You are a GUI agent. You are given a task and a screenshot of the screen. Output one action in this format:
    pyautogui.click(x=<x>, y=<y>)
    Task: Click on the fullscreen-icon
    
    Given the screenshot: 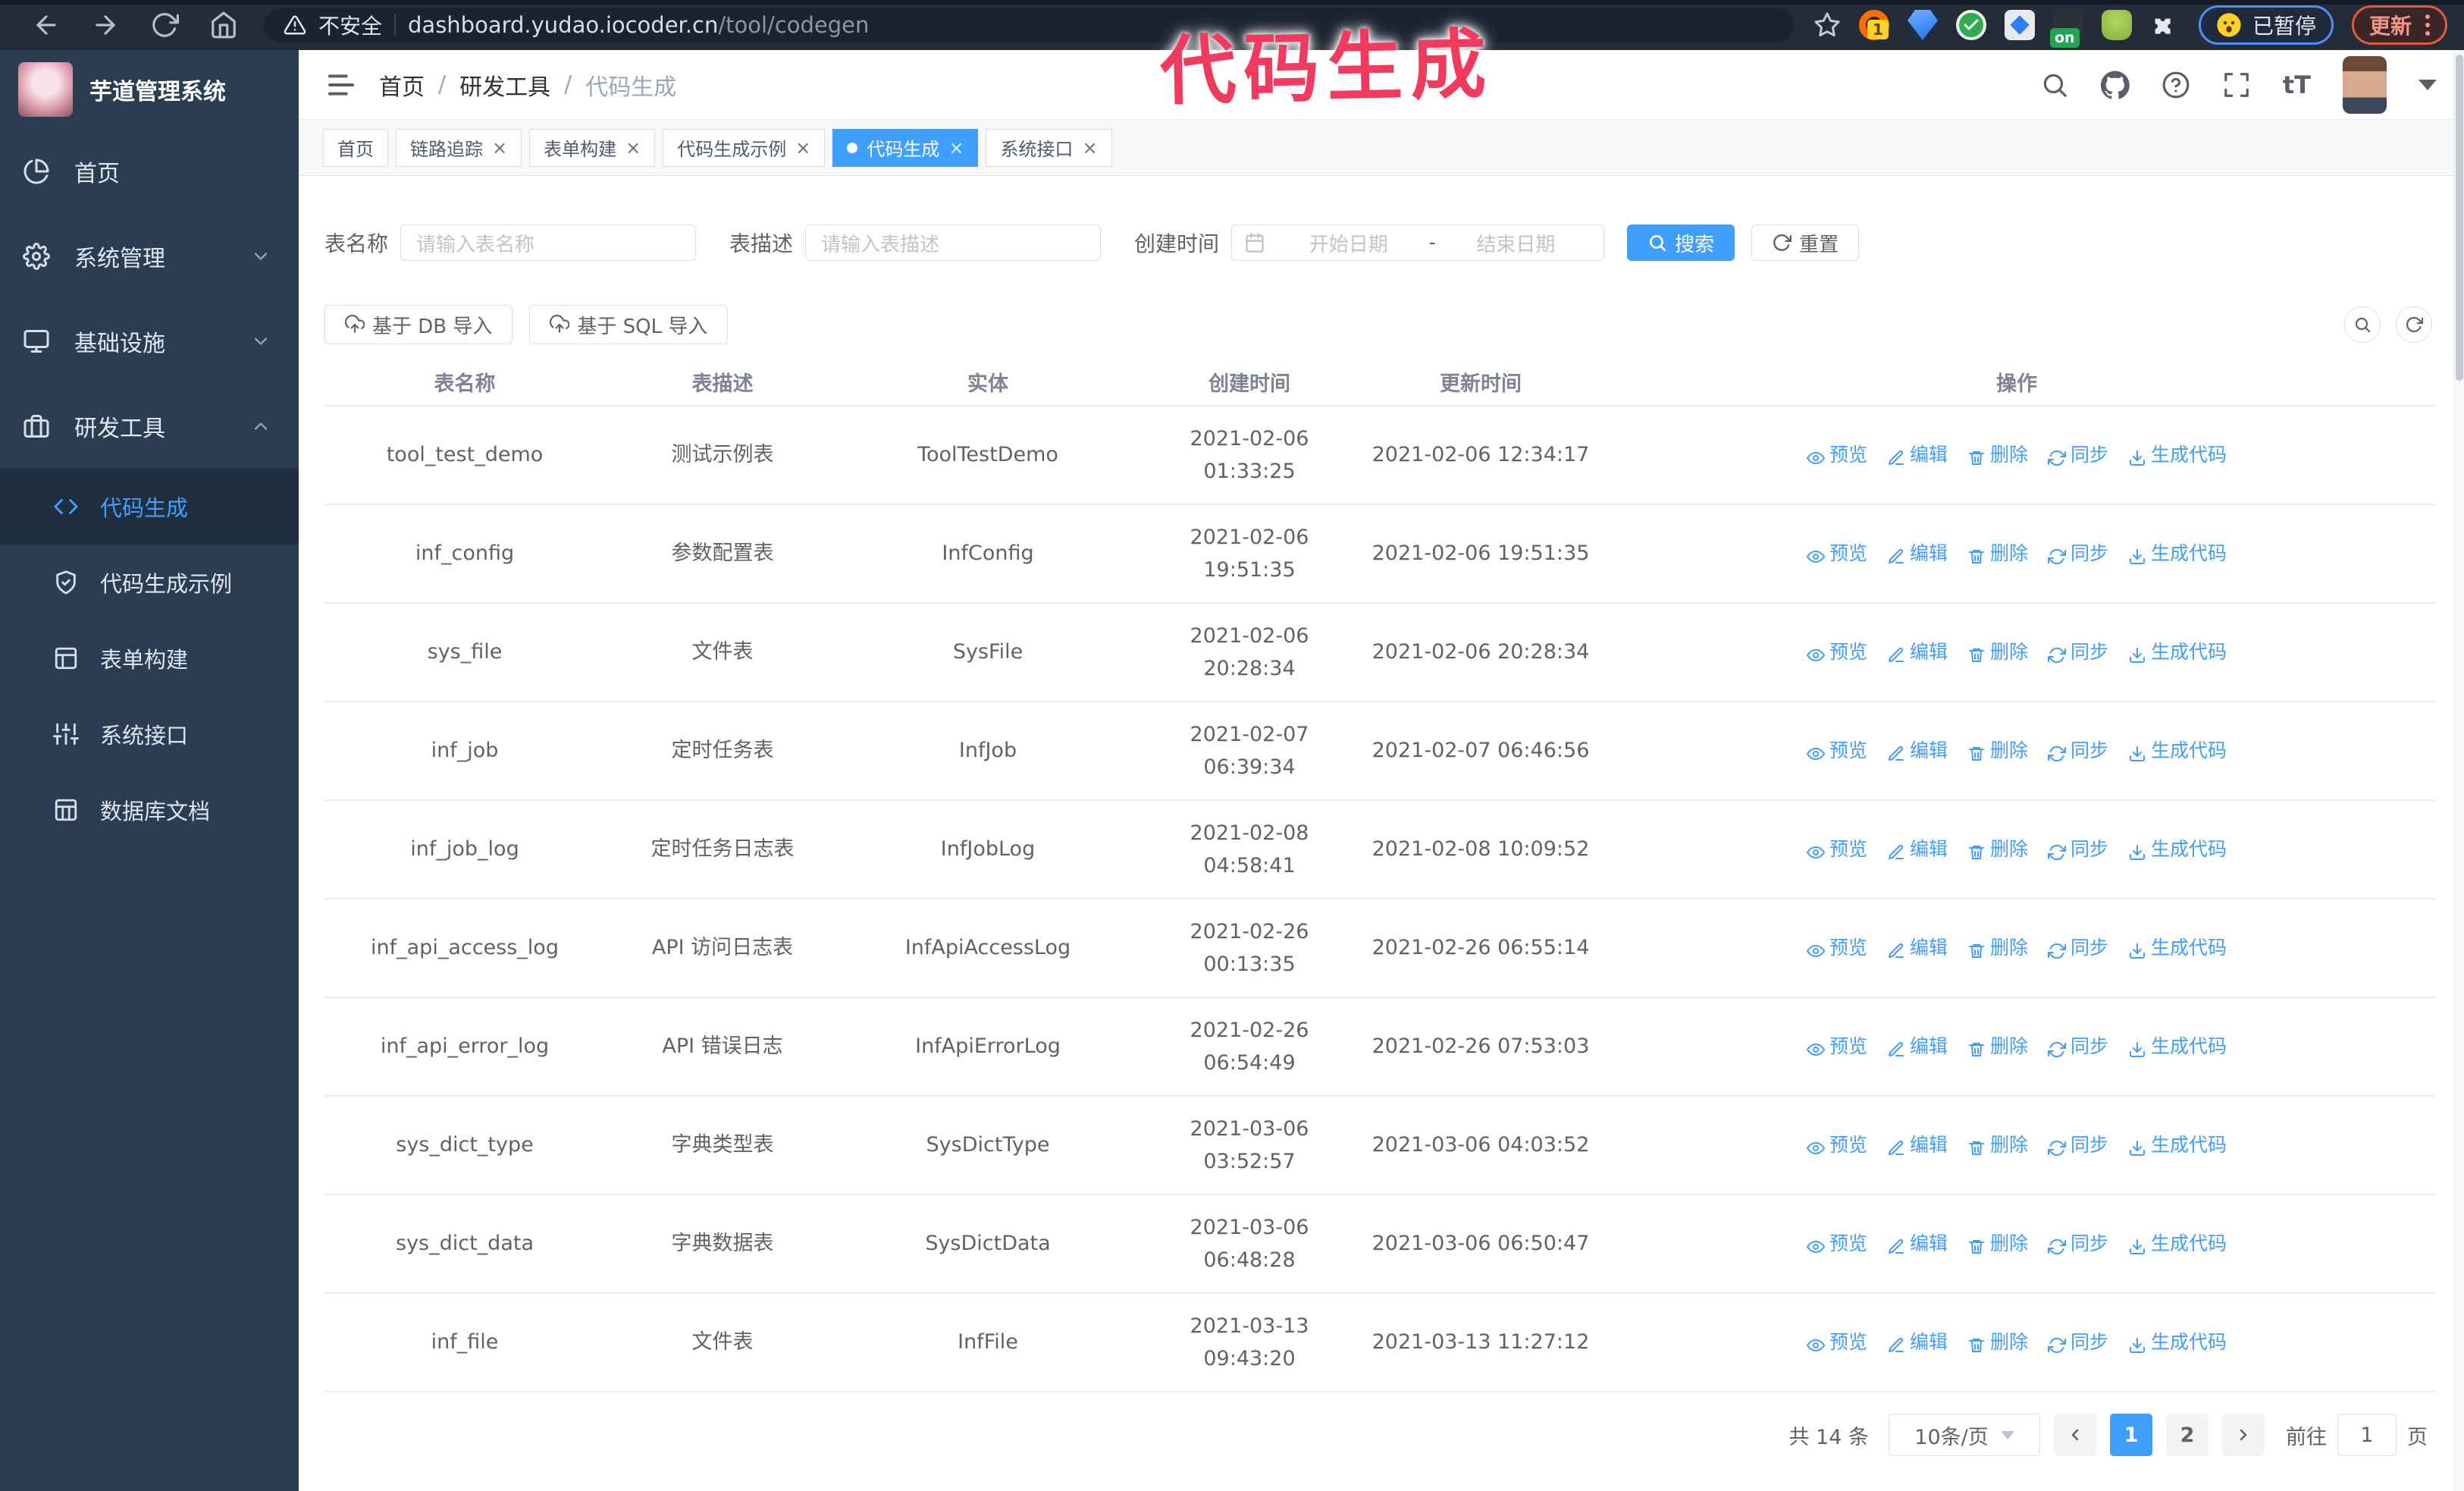 What is the action you would take?
    pyautogui.click(x=2237, y=85)
    